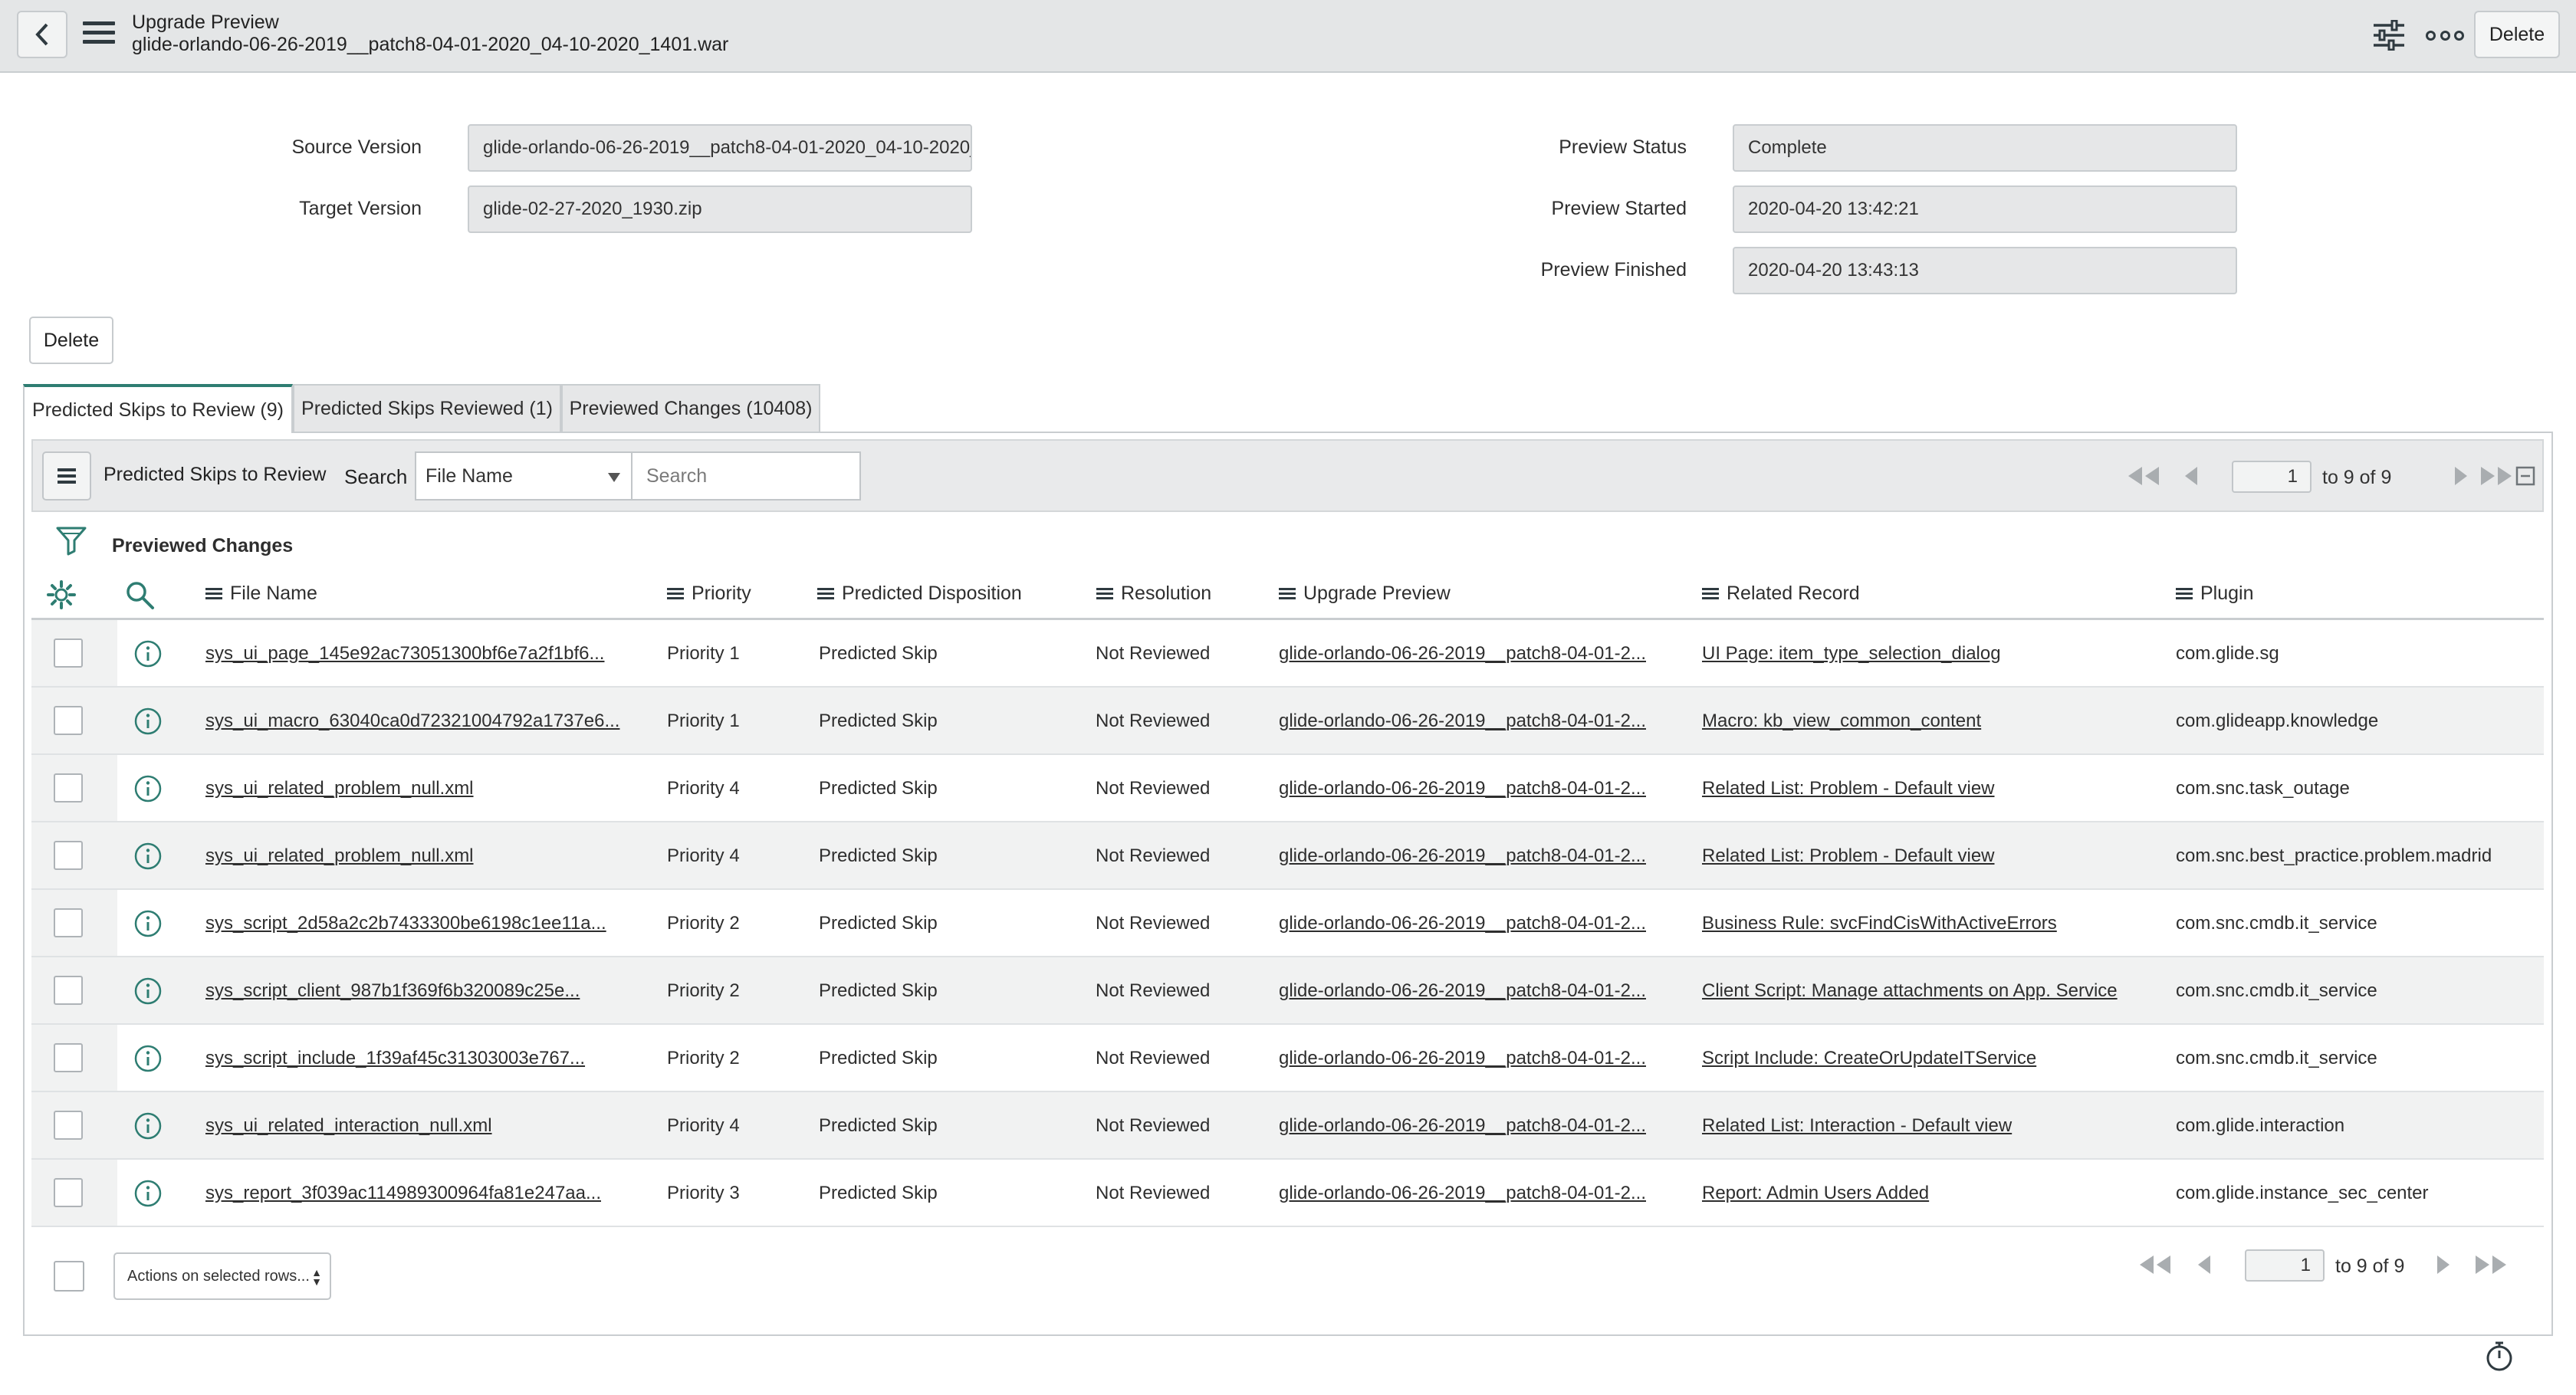  What do you see at coordinates (1869, 1059) in the screenshot?
I see `cell-related-record: Script Include: CreateOrUpdateITService` at bounding box center [1869, 1059].